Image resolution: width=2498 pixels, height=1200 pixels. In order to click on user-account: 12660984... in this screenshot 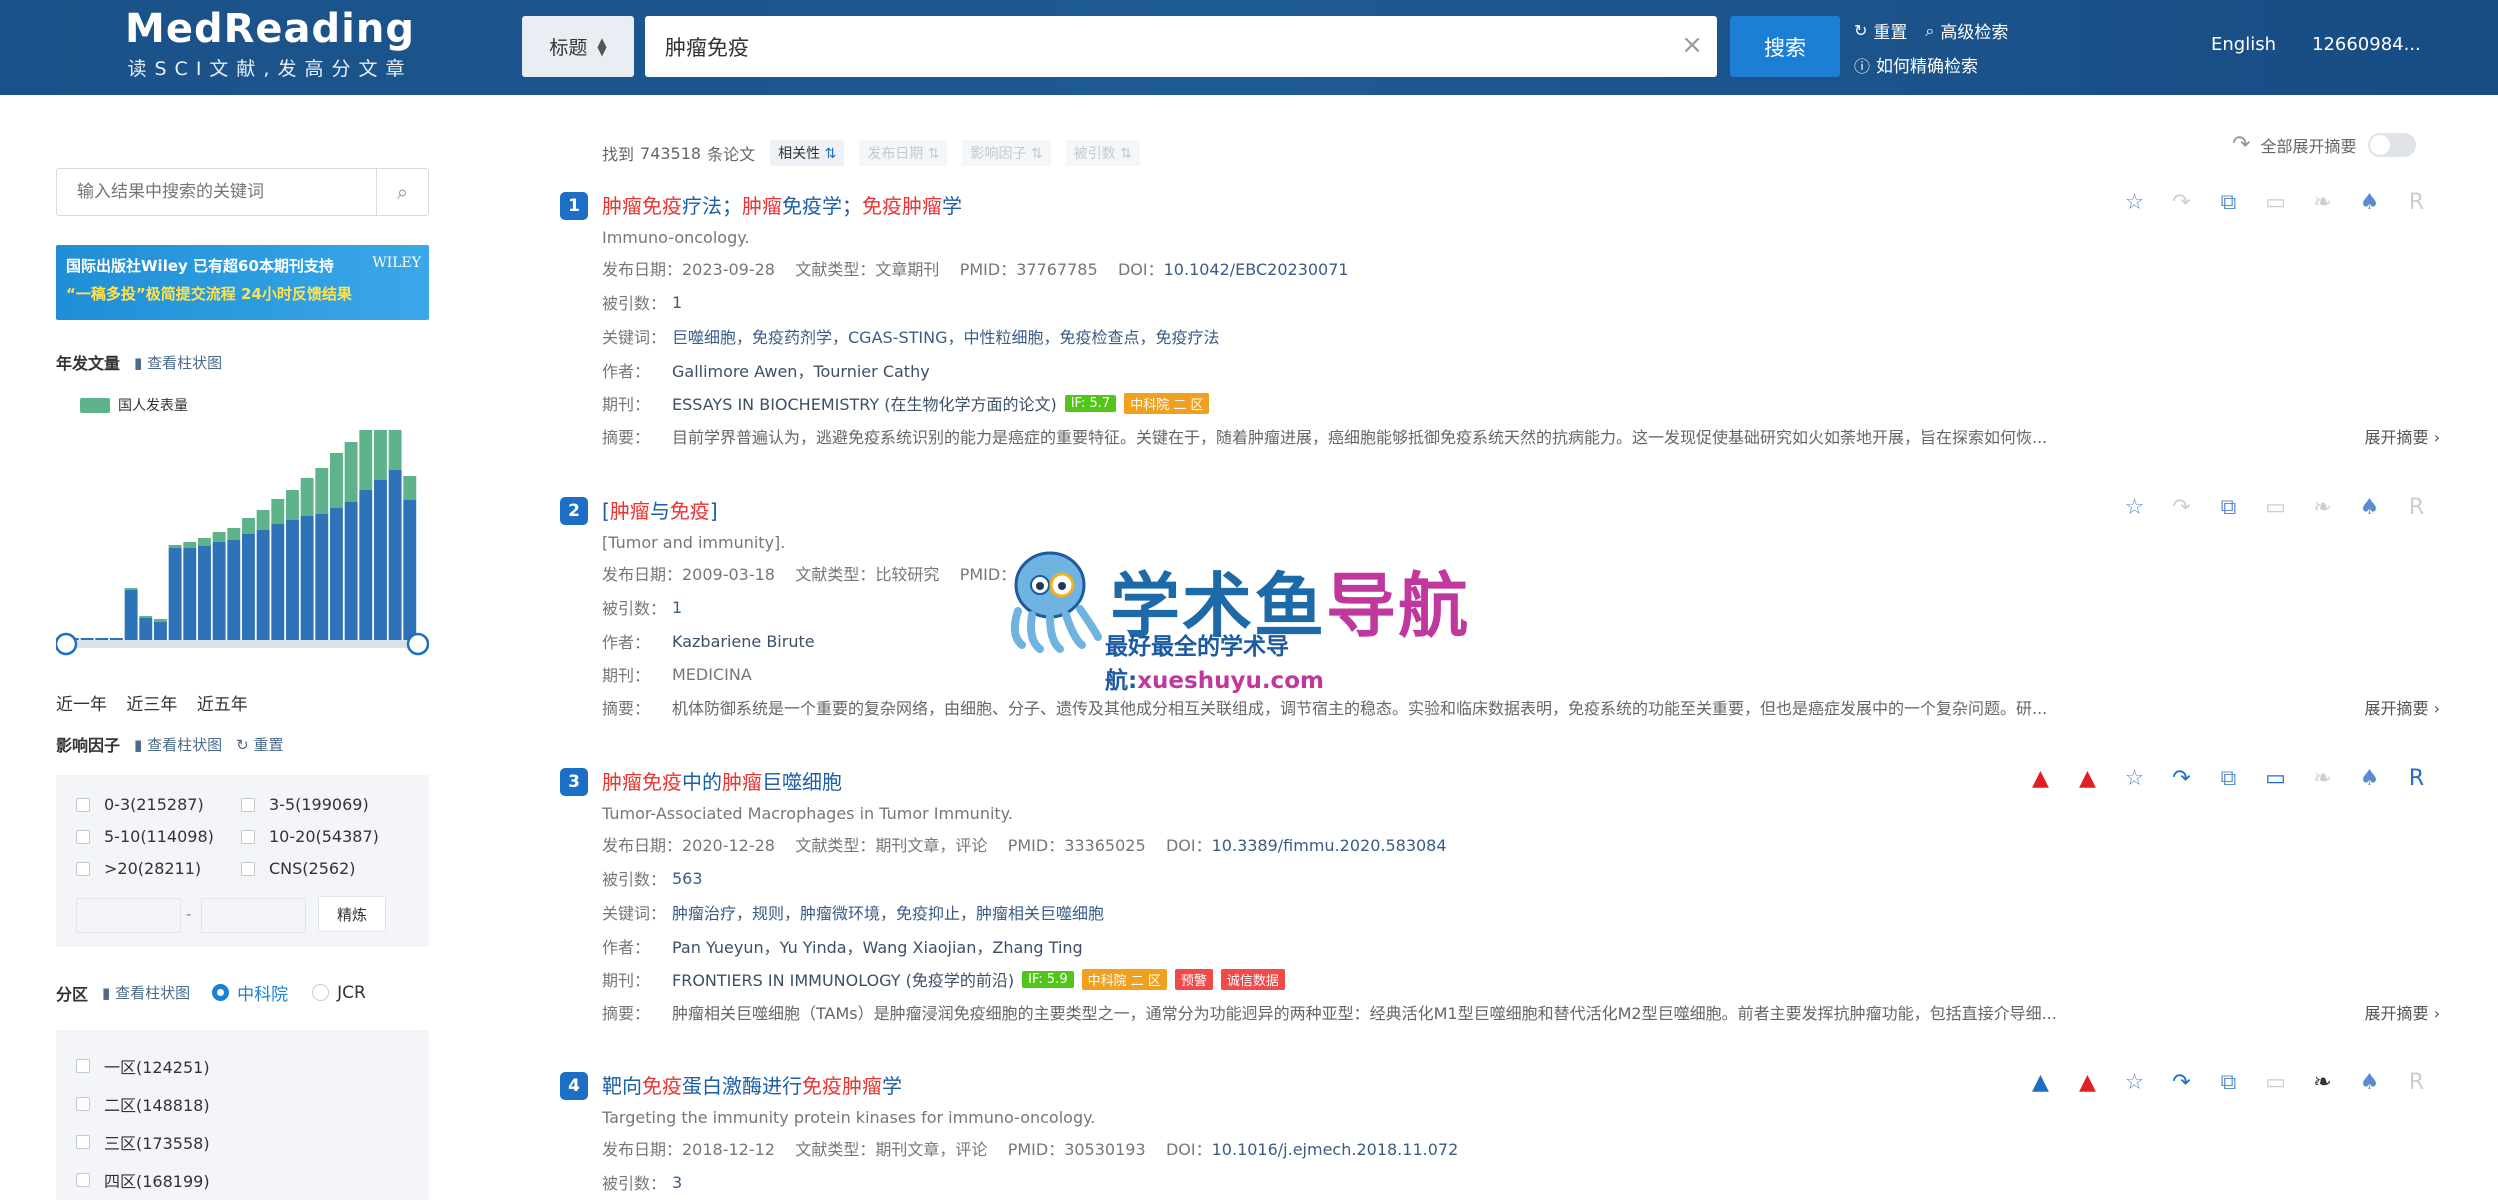, I will do `click(2366, 44)`.